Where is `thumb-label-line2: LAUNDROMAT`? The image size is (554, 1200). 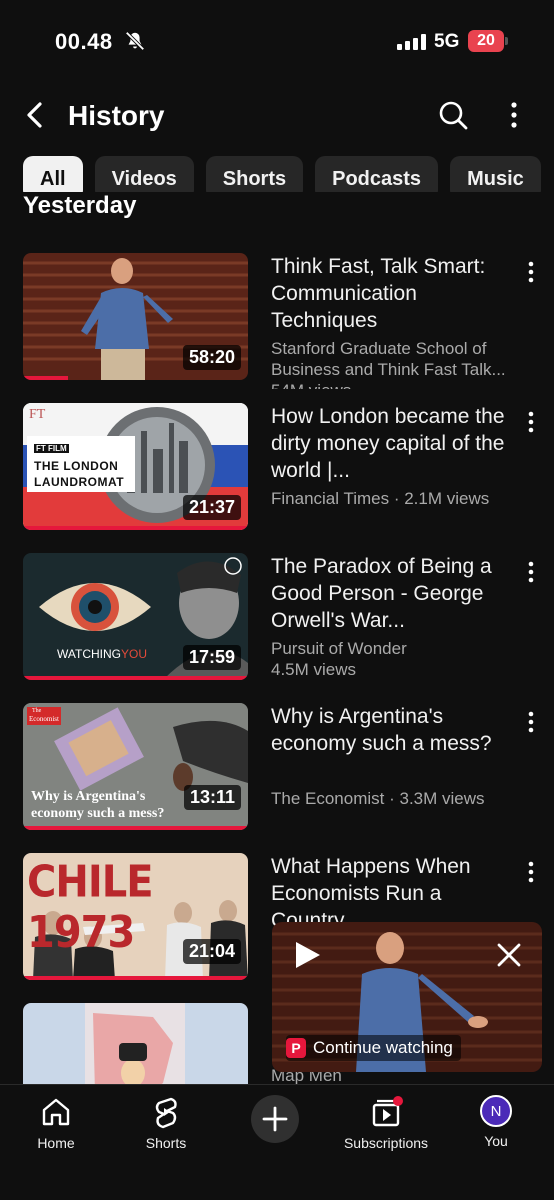
thumb-label-line2: LAUNDROMAT is located at coordinates (79, 482).